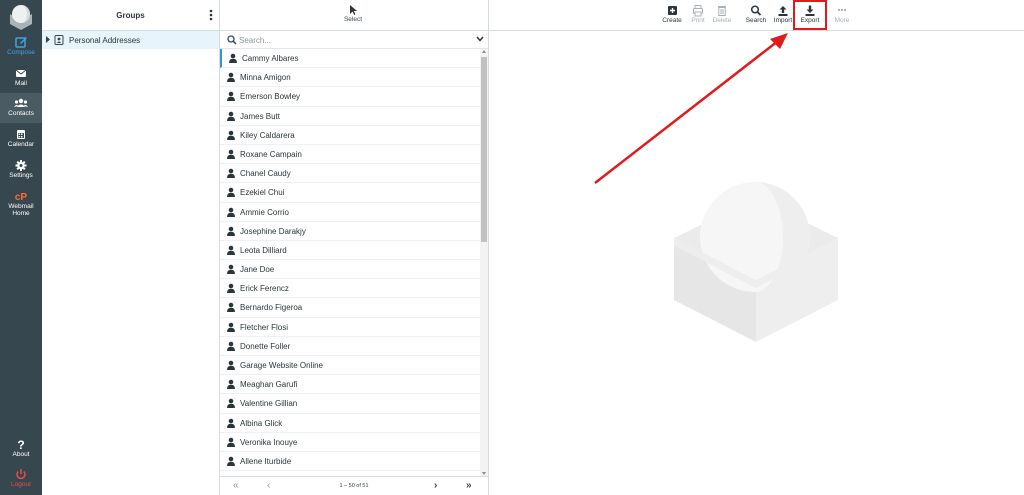 The width and height of the screenshot is (1024, 495). I want to click on nav-compose: Compose, so click(21, 47).